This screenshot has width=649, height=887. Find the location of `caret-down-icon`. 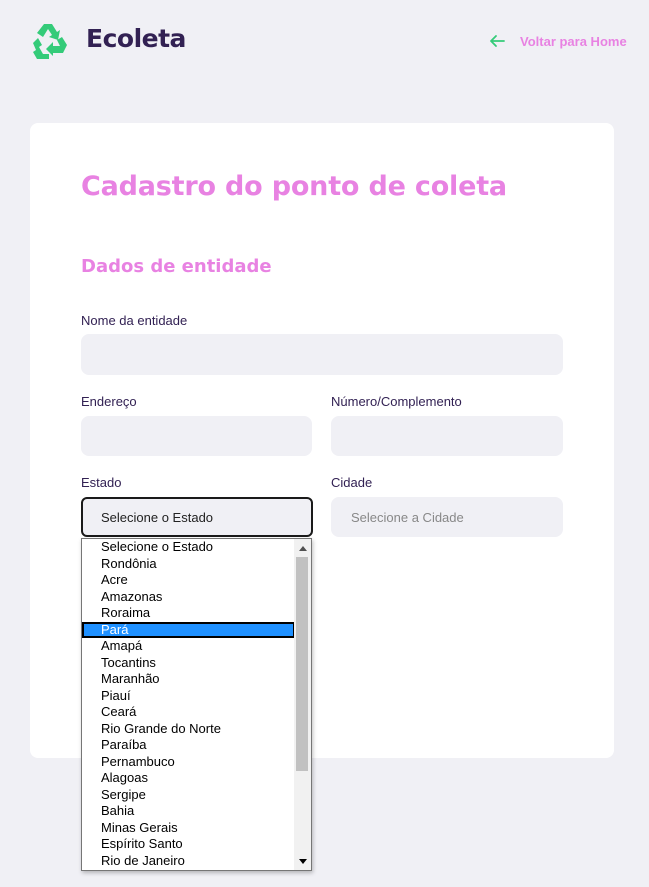

caret-down-icon is located at coordinates (302, 861).